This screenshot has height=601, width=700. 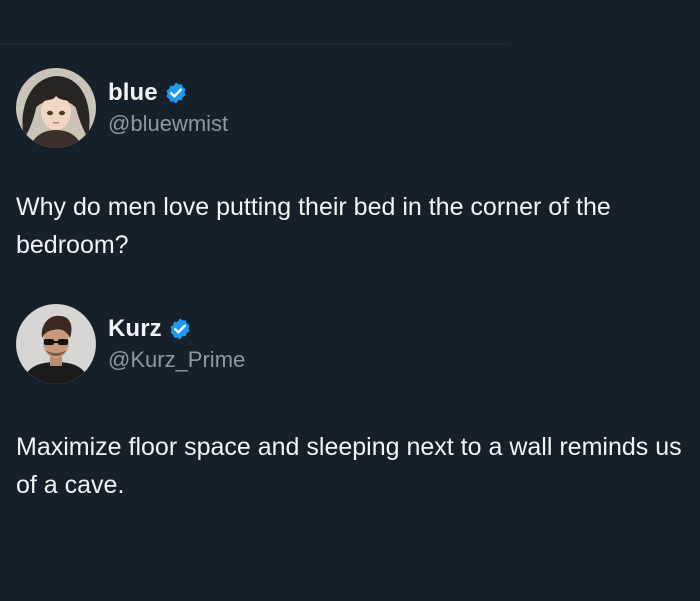 What do you see at coordinates (350, 344) in the screenshot?
I see `post-header: Kurz @Kurz_Prime` at bounding box center [350, 344].